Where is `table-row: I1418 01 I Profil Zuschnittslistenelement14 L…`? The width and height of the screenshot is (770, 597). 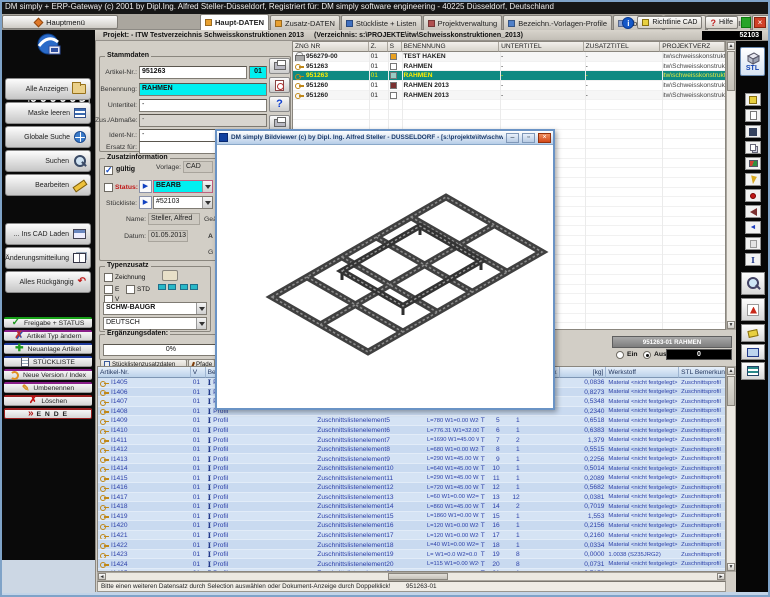 table-row: I1418 01 I Profil Zuschnittslistenelement14 L… is located at coordinates (411, 507).